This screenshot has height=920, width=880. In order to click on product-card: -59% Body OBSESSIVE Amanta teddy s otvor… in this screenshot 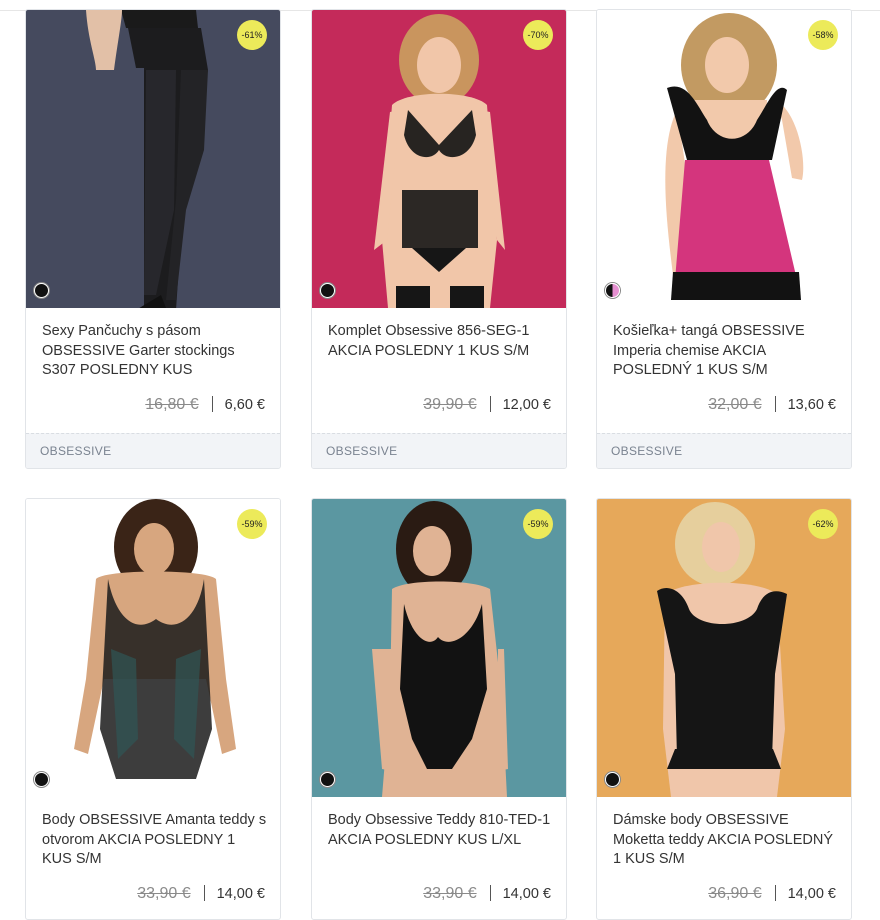, I will do `click(153, 709)`.